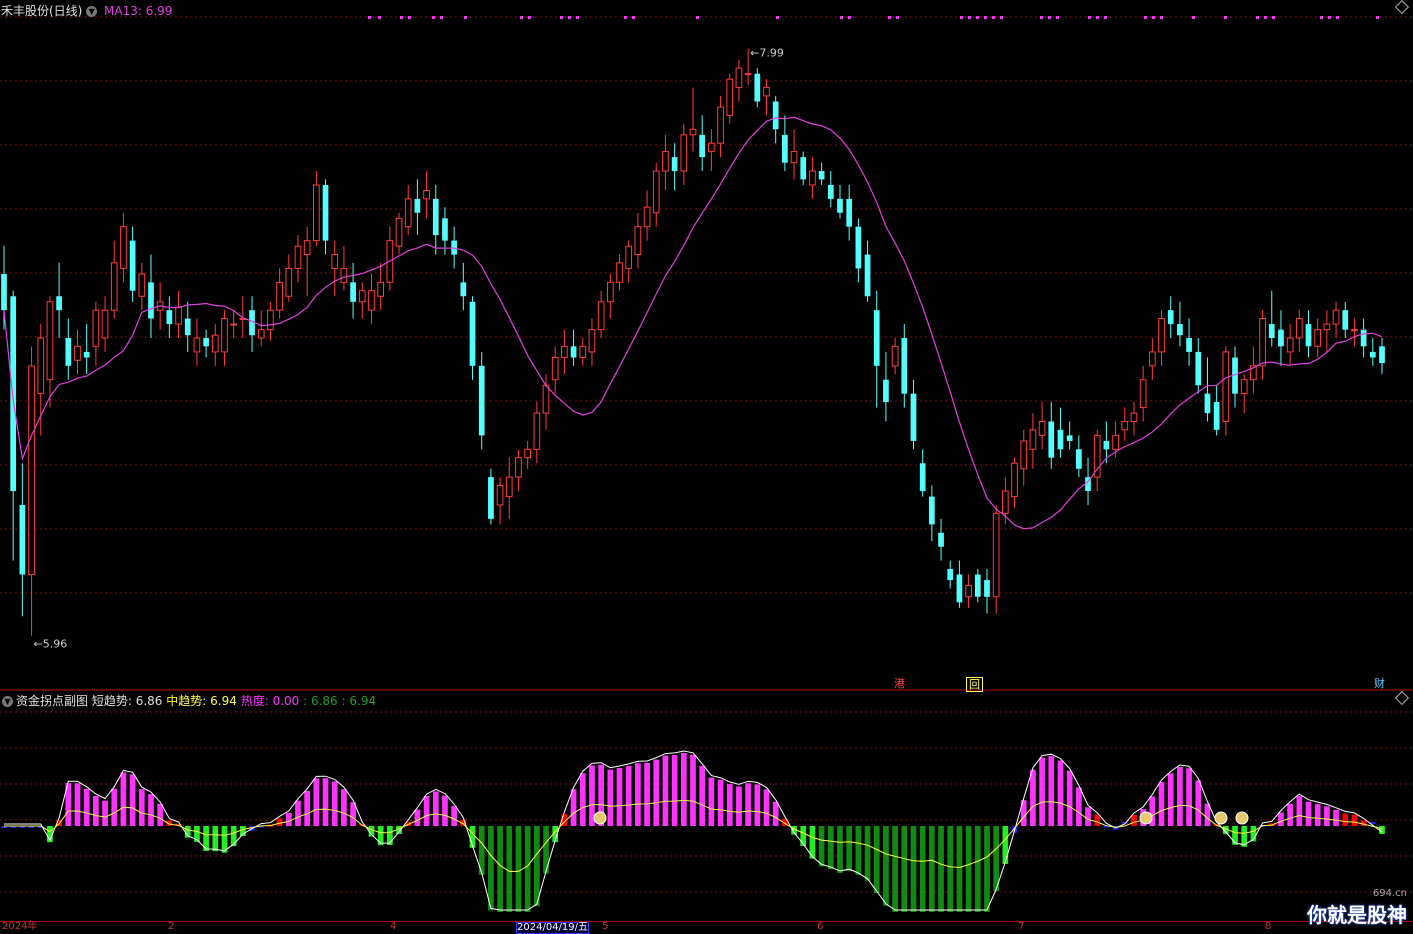  Describe the element at coordinates (393, 926) in the screenshot. I see `date-label: 4` at that location.